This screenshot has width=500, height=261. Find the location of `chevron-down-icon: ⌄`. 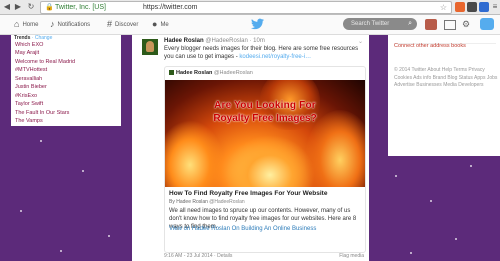

chevron-down-icon: ⌄ is located at coordinates (360, 41).